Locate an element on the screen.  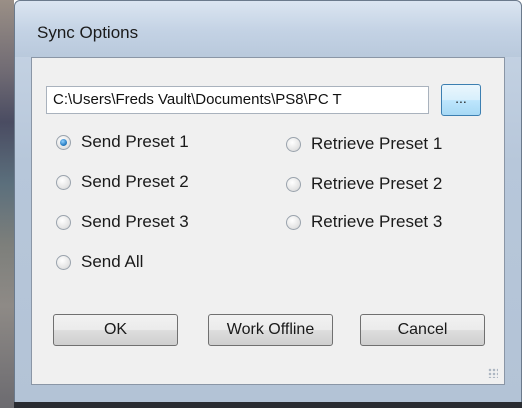
window-title: Sync Options is located at coordinates (88, 32).